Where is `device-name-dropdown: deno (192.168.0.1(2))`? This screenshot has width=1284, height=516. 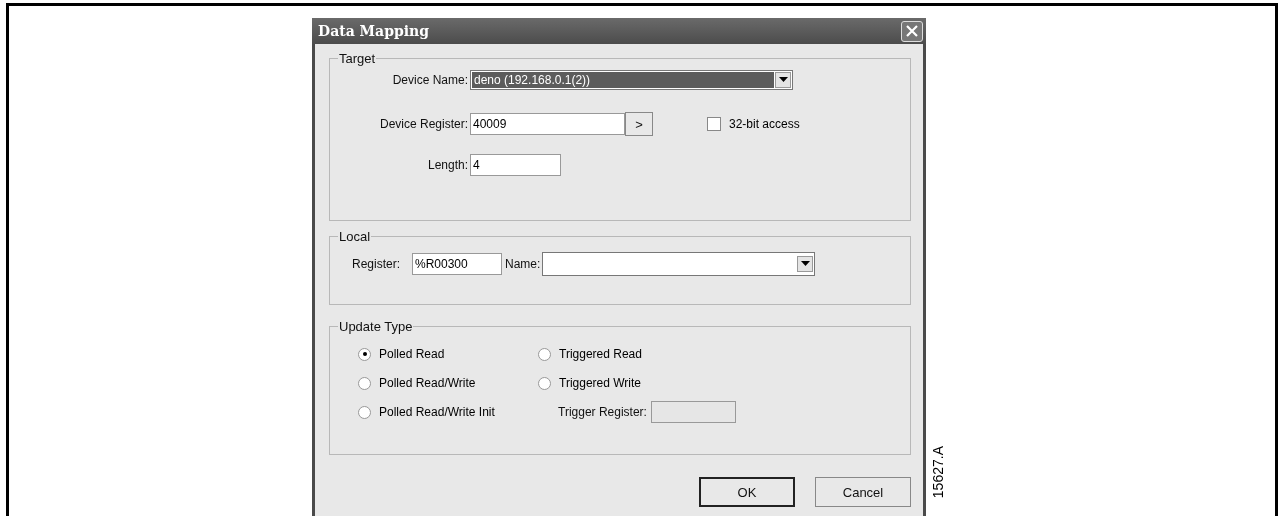
device-name-dropdown: deno (192.168.0.1(2)) is located at coordinates (631, 79).